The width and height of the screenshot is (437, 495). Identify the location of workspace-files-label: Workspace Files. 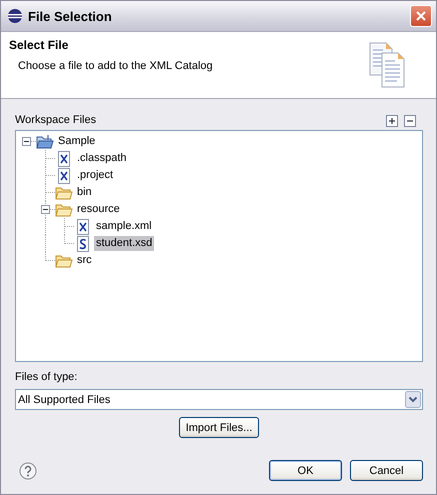
(55, 120).